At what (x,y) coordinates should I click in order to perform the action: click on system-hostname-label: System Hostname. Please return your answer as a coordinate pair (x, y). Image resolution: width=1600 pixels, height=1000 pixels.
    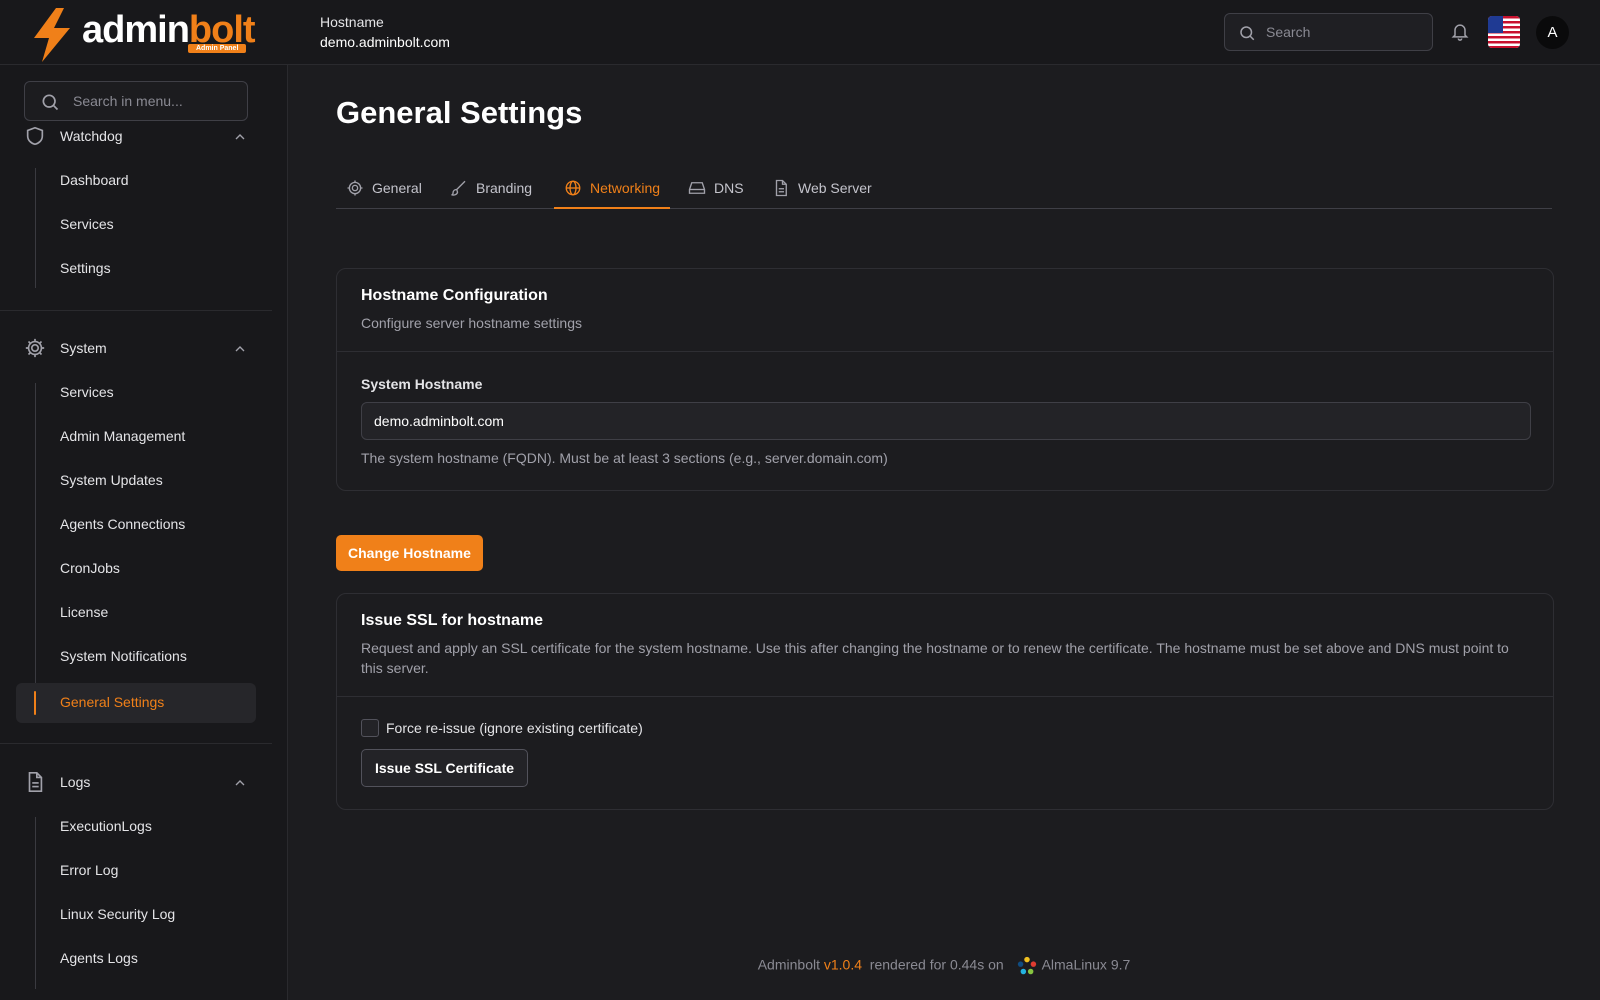
    Looking at the image, I should click on (422, 384).